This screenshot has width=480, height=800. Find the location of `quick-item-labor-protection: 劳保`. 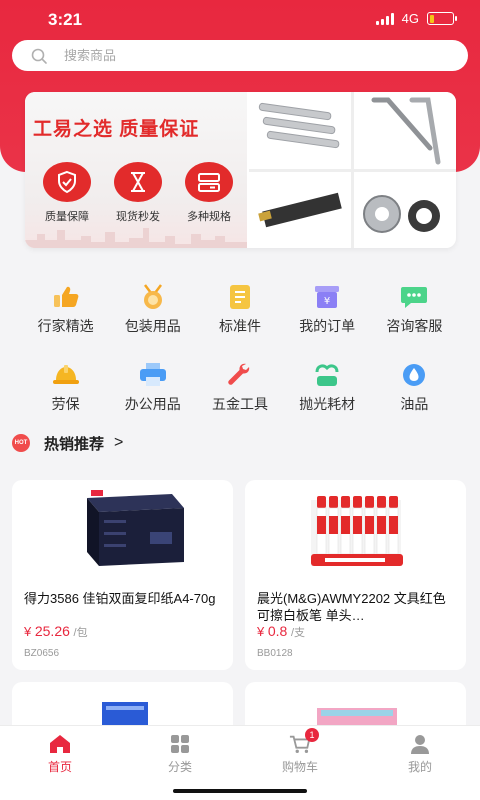

quick-item-labor-protection: 劳保 is located at coordinates (65, 388).